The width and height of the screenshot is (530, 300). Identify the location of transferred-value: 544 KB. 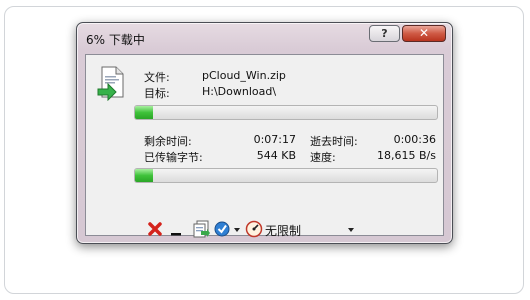
(276, 155).